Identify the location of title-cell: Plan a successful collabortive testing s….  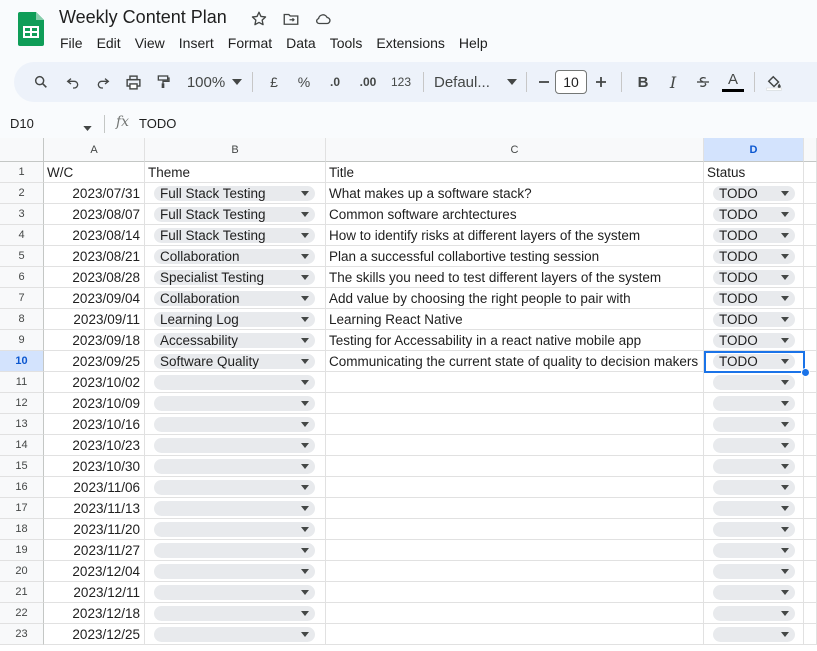
(515, 256).